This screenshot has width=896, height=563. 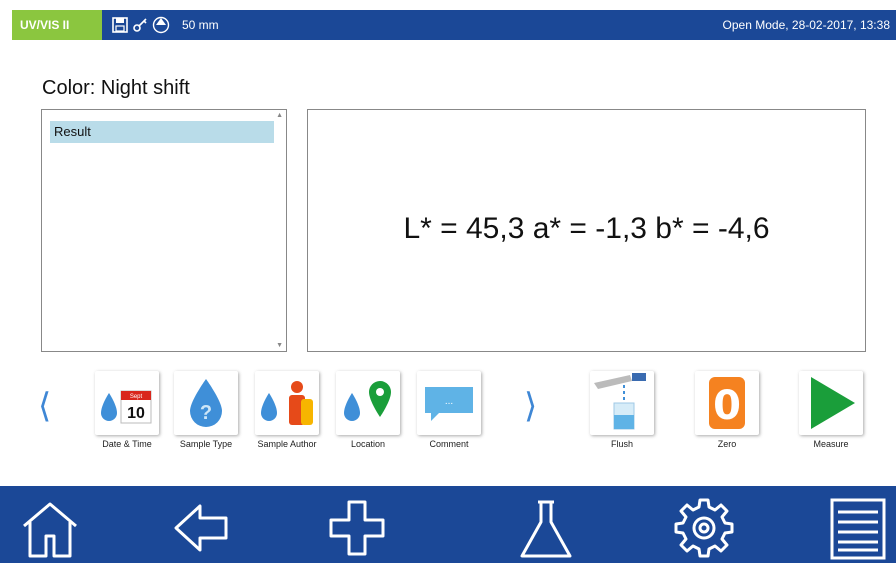 I want to click on calendar-month: Sept, so click(x=136, y=397).